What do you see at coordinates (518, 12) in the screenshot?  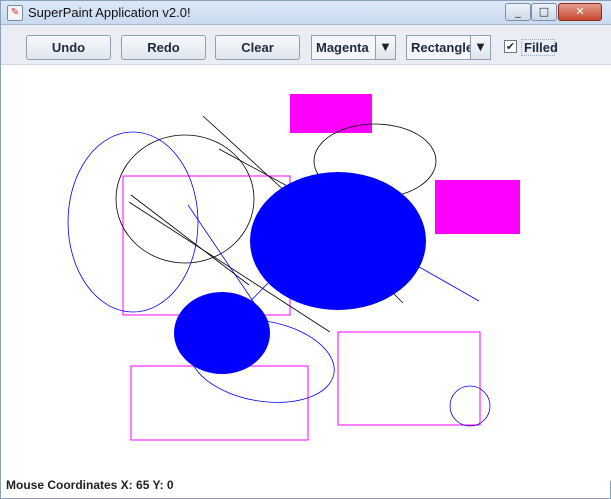 I see `minimize-button: _` at bounding box center [518, 12].